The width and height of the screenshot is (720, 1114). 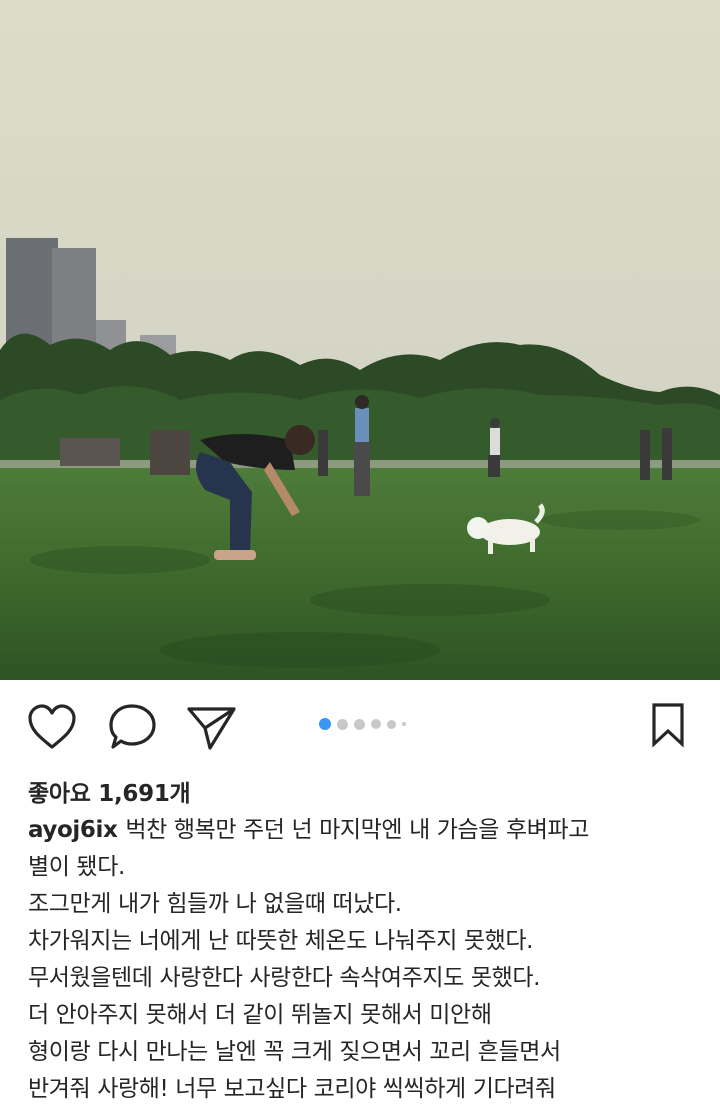 I want to click on caption-line-8: 반겨줘 사랑해! 너무 보고싶다 코리야 씩씩하게 기다려줘, so click(x=292, y=1089).